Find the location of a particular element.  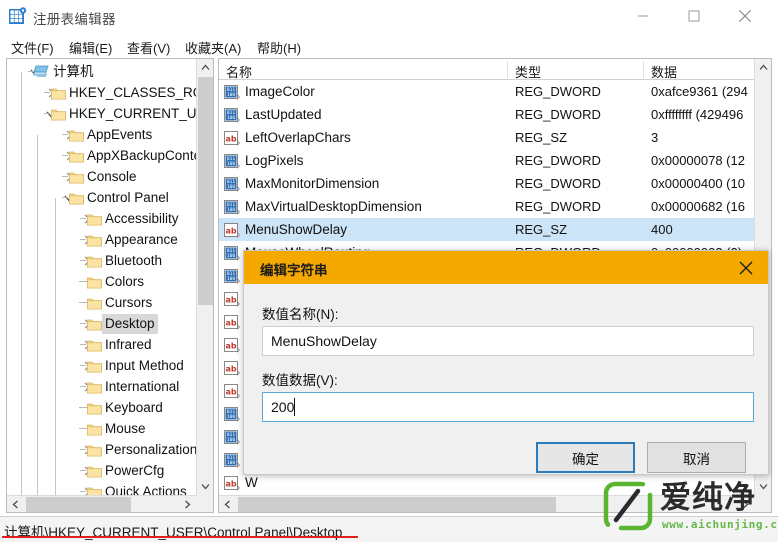

tree-item-label: Appearance is located at coordinates (141, 239).